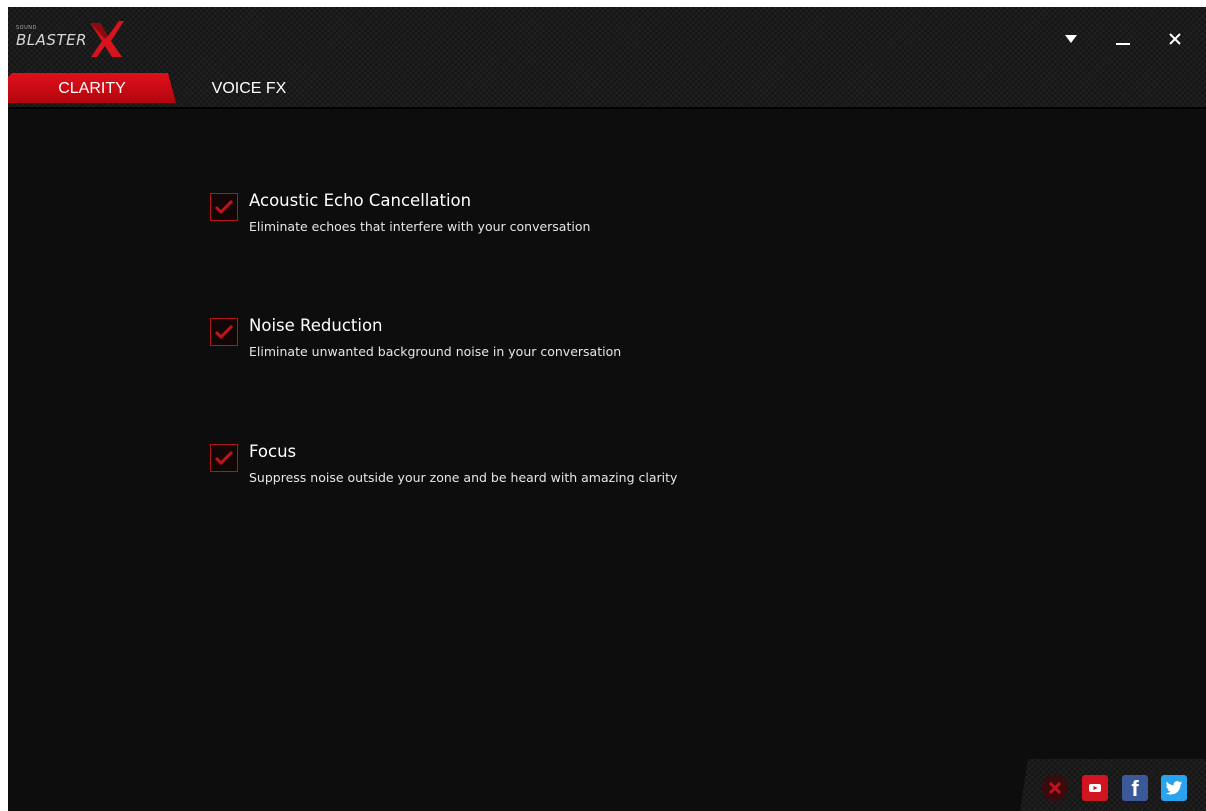  I want to click on title-bar: SOUND BLASTER CLARITY VOICE FX, so click(607, 58).